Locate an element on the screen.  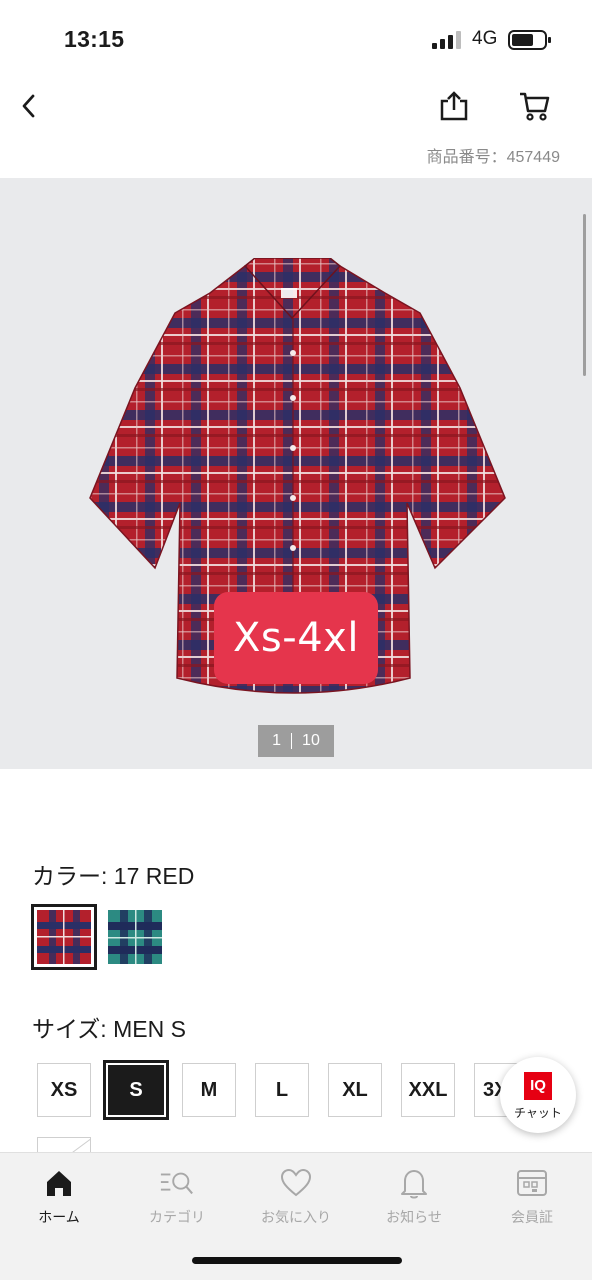
chevron-left-icon is located at coordinates (28, 106).